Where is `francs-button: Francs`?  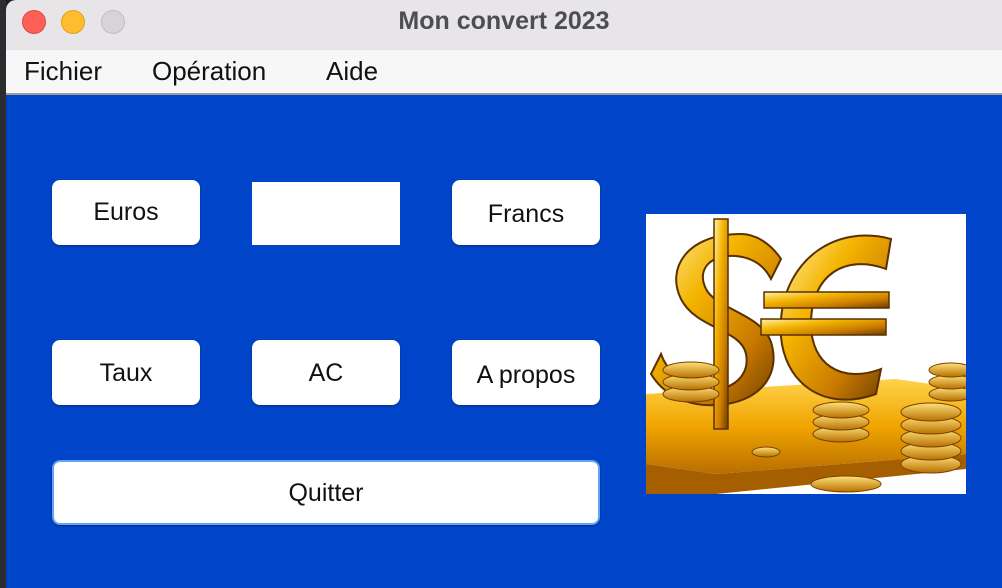
francs-button: Francs is located at coordinates (526, 212).